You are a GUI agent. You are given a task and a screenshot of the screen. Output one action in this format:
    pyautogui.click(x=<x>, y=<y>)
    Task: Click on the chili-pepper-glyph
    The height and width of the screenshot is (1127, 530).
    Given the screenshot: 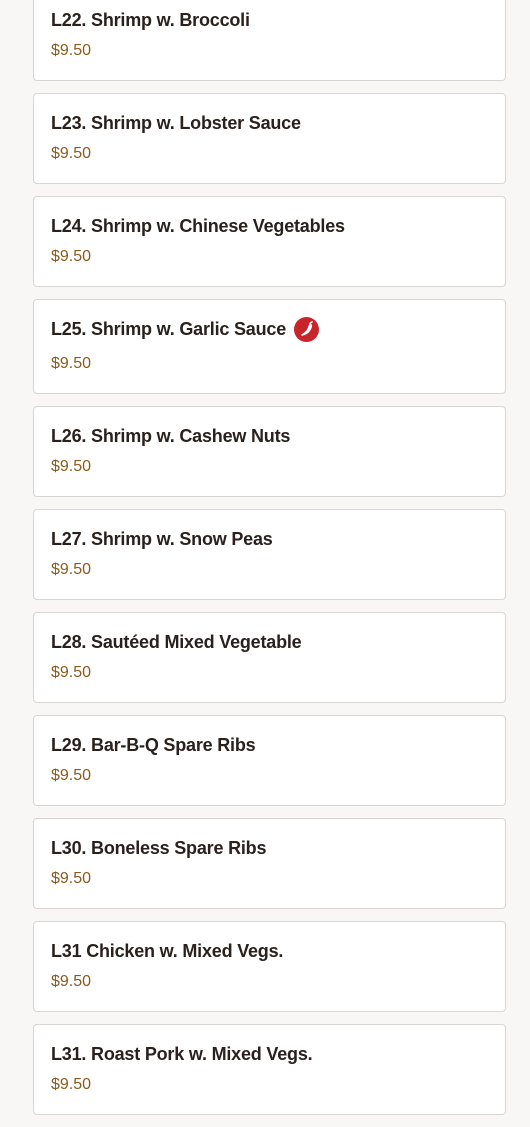 What is the action you would take?
    pyautogui.click(x=307, y=328)
    